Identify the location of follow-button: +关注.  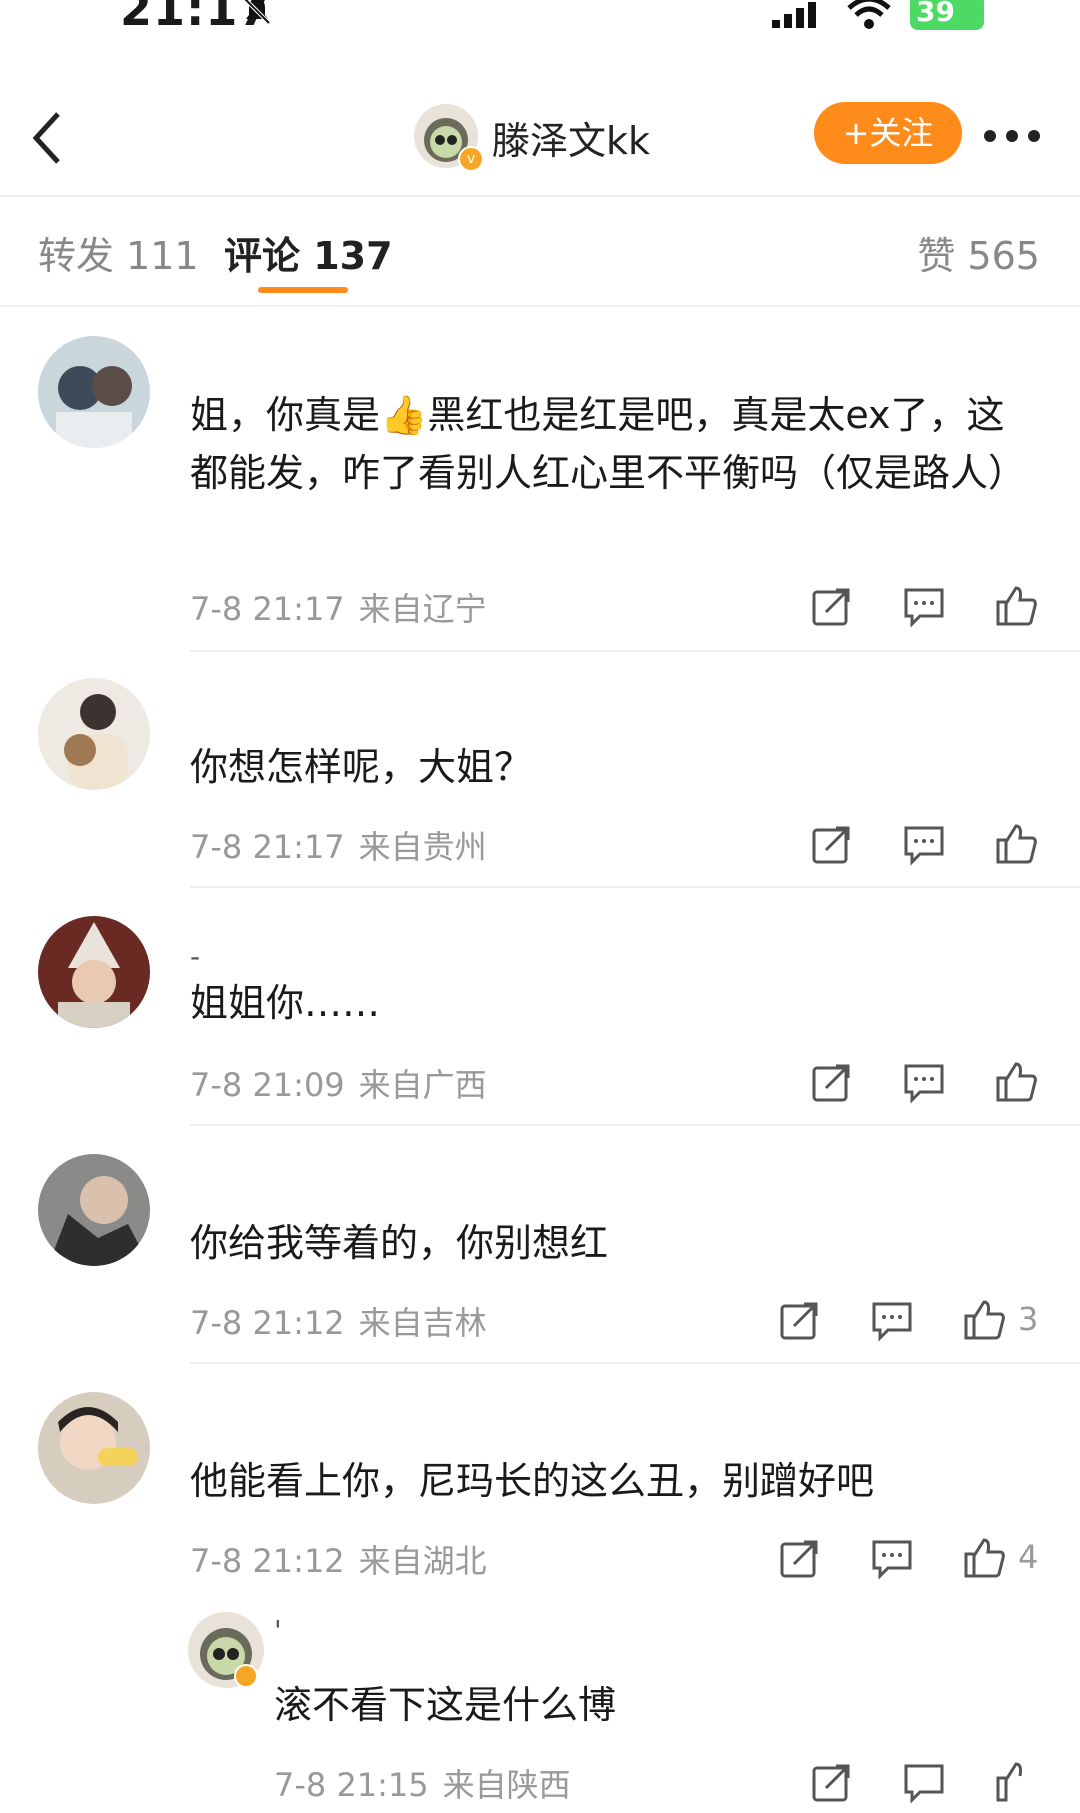
(888, 133).